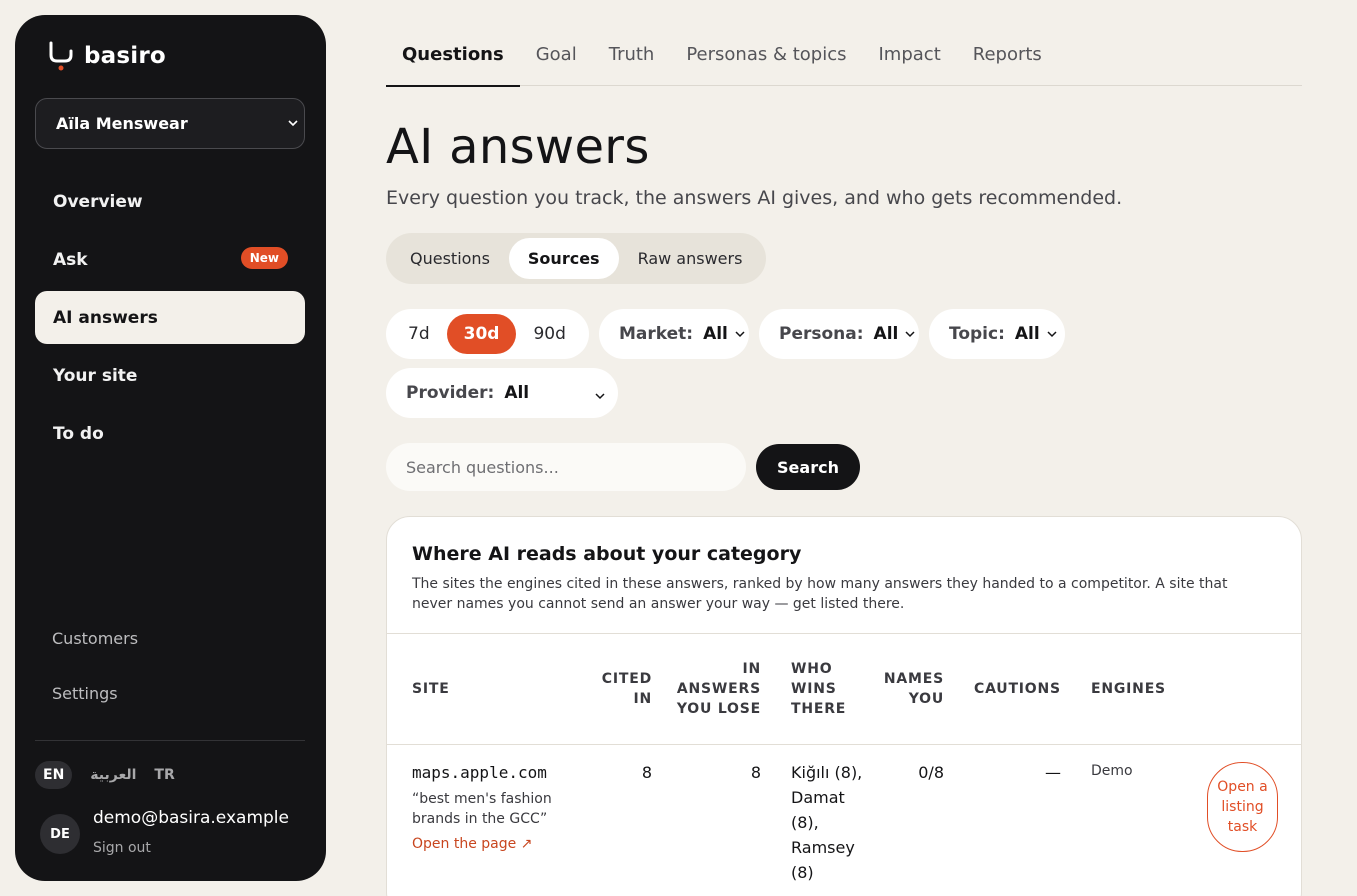  I want to click on column-header-engines: Engines, so click(1128, 689).